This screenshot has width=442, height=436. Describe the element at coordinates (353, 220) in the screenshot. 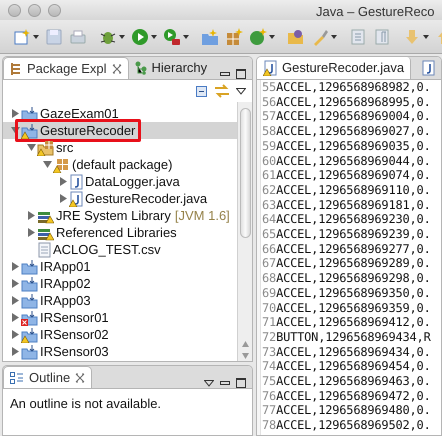

I see `code-line: ACCEL,1296568969230,0.` at that location.